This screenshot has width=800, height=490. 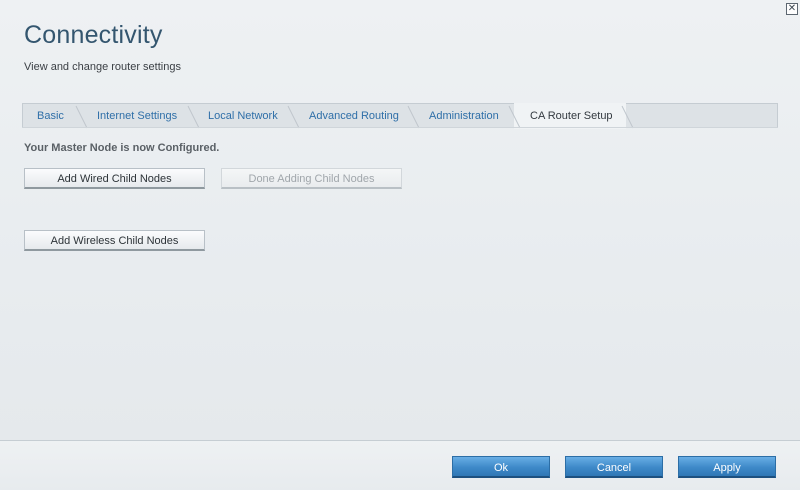 What do you see at coordinates (114, 178) in the screenshot?
I see `add-wired-child-nodes-button: Add Wired Child Nodes` at bounding box center [114, 178].